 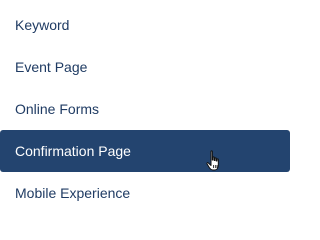 What do you see at coordinates (42, 25) in the screenshot?
I see `sidebar-item-label: Keyword` at bounding box center [42, 25].